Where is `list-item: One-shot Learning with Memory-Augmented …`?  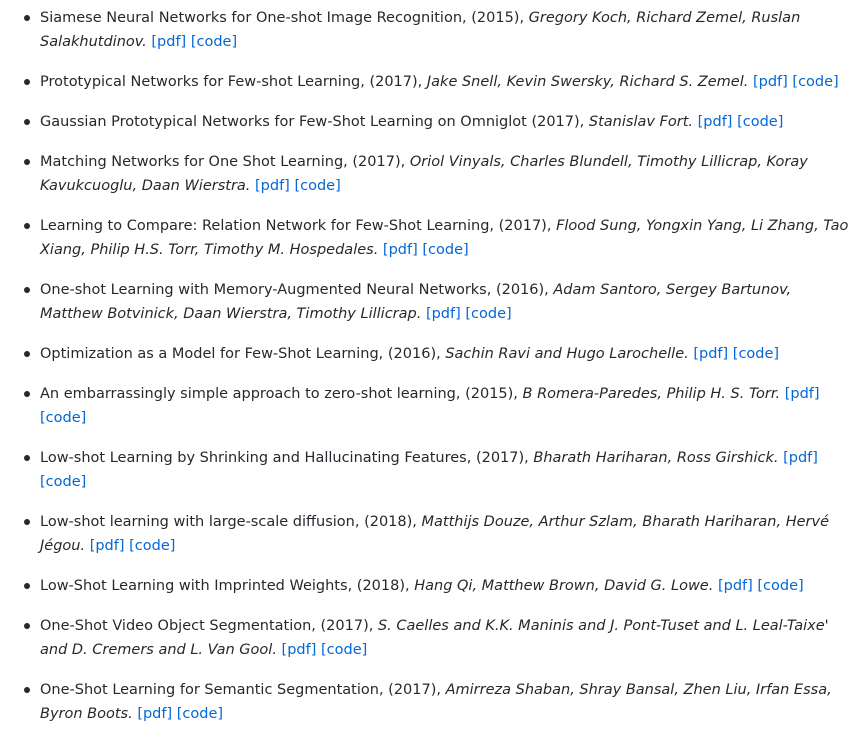
list-item: One-shot Learning with Memory-Augmented … is located at coordinates (437, 302).